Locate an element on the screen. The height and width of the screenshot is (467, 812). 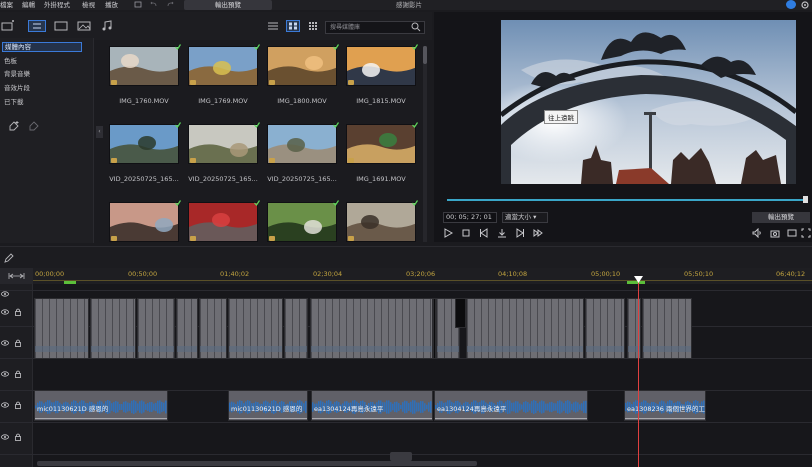
sidebar-item-downloaded: 已下載 is located at coordinates (42, 102).